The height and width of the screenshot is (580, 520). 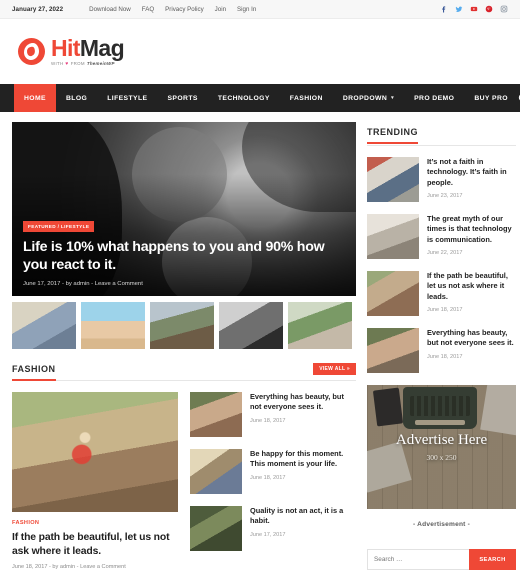 I want to click on thumbnail-carousel, so click(x=184, y=322).